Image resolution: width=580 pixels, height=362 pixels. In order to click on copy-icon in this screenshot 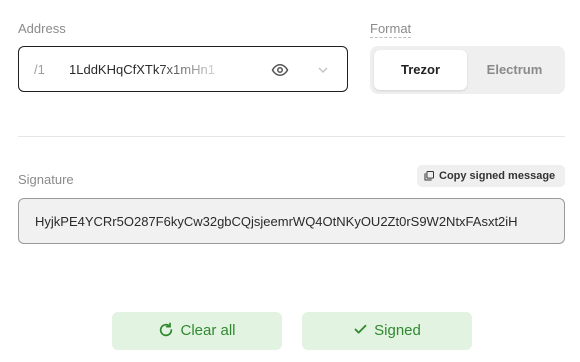, I will do `click(429, 176)`.